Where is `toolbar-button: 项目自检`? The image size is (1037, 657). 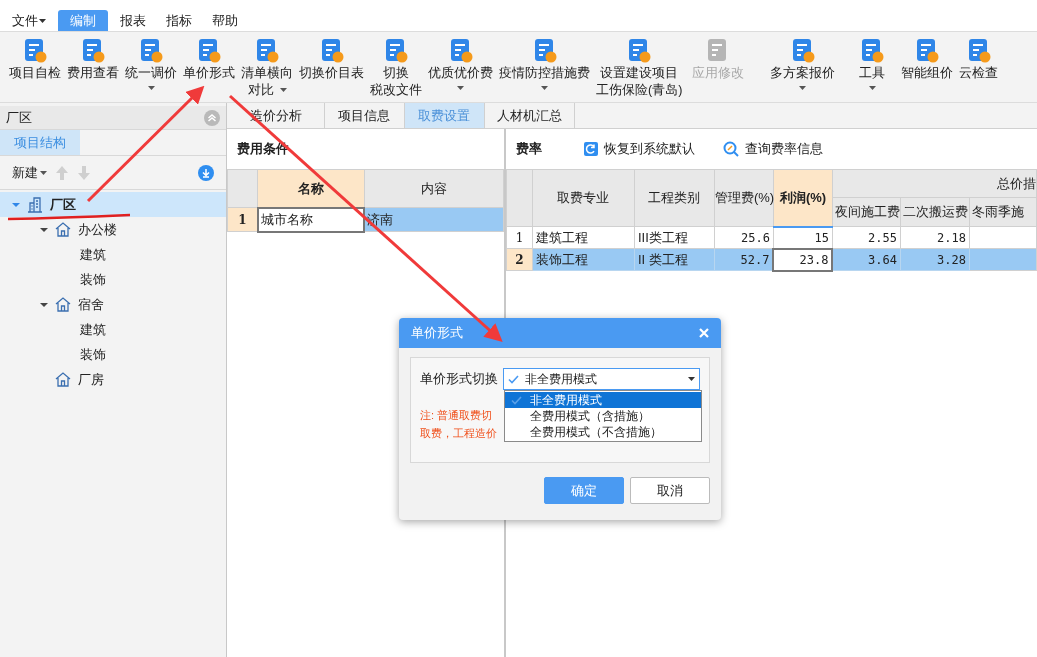 toolbar-button: 项目自检 is located at coordinates (35, 59).